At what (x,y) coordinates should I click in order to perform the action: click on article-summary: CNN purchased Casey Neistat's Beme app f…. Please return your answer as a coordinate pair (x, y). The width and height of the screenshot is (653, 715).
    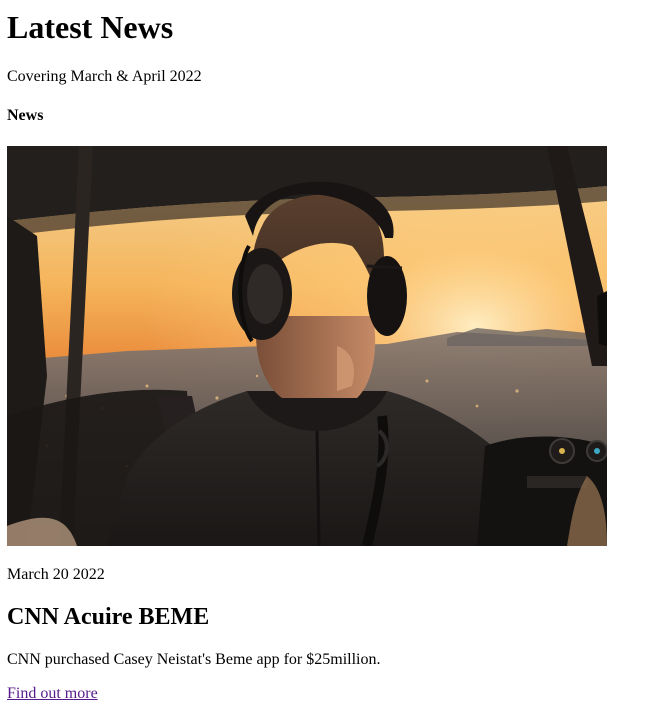
    Looking at the image, I should click on (194, 659).